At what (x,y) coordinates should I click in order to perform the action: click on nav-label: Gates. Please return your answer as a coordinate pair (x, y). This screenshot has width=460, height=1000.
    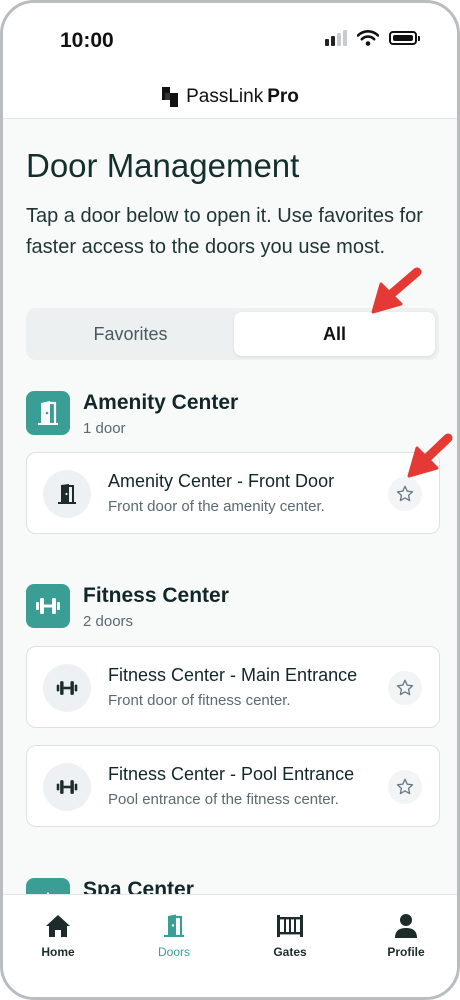
    Looking at the image, I should click on (290, 952).